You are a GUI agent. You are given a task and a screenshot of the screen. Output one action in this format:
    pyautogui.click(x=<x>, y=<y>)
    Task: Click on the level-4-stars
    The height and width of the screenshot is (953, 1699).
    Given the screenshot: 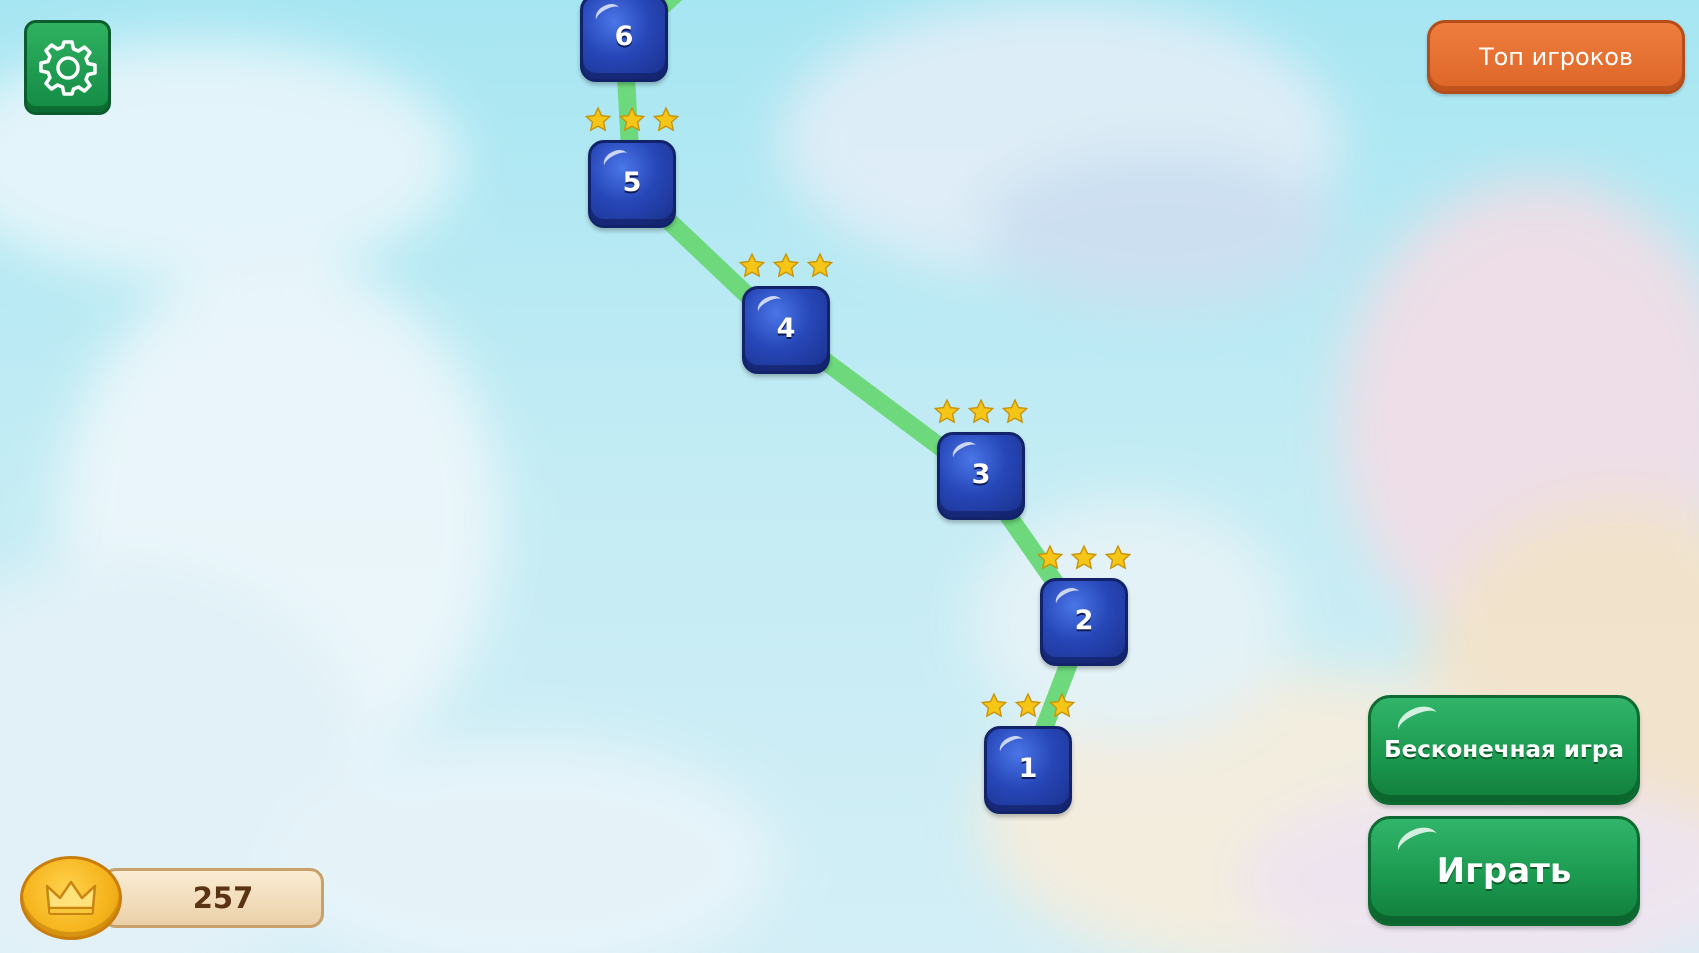 What is the action you would take?
    pyautogui.click(x=786, y=267)
    